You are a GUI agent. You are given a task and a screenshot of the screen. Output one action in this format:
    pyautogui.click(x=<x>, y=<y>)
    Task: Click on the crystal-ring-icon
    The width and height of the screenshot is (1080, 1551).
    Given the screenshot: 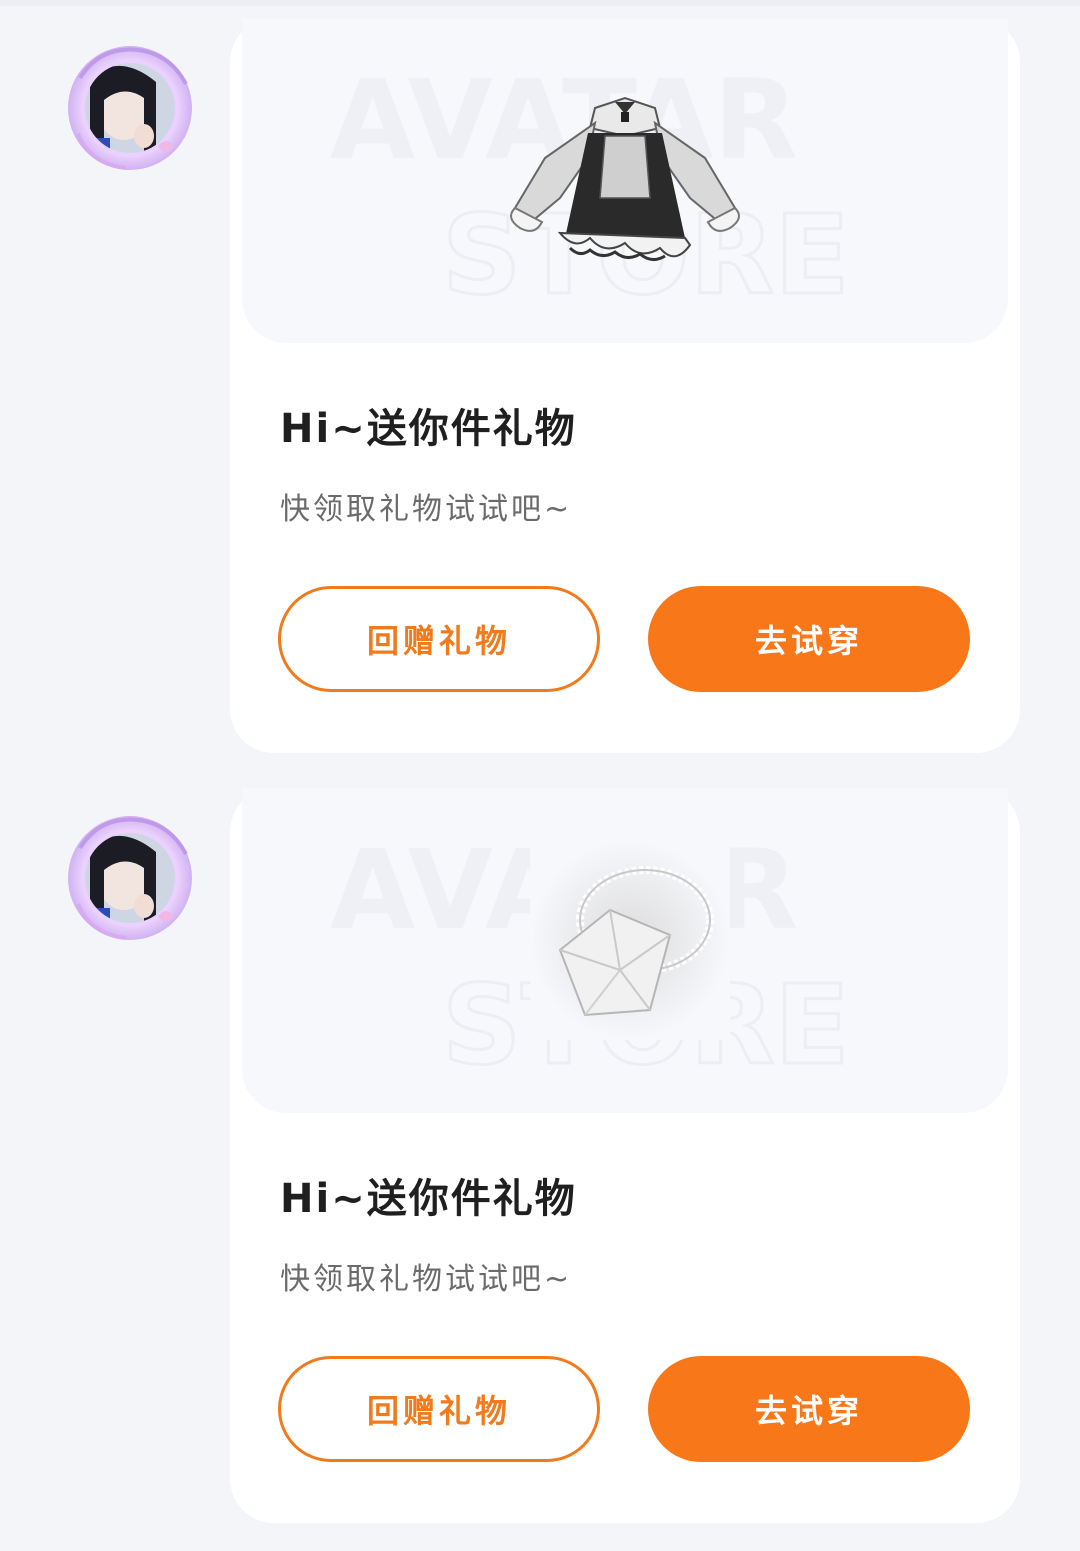 What is the action you would take?
    pyautogui.click(x=630, y=940)
    